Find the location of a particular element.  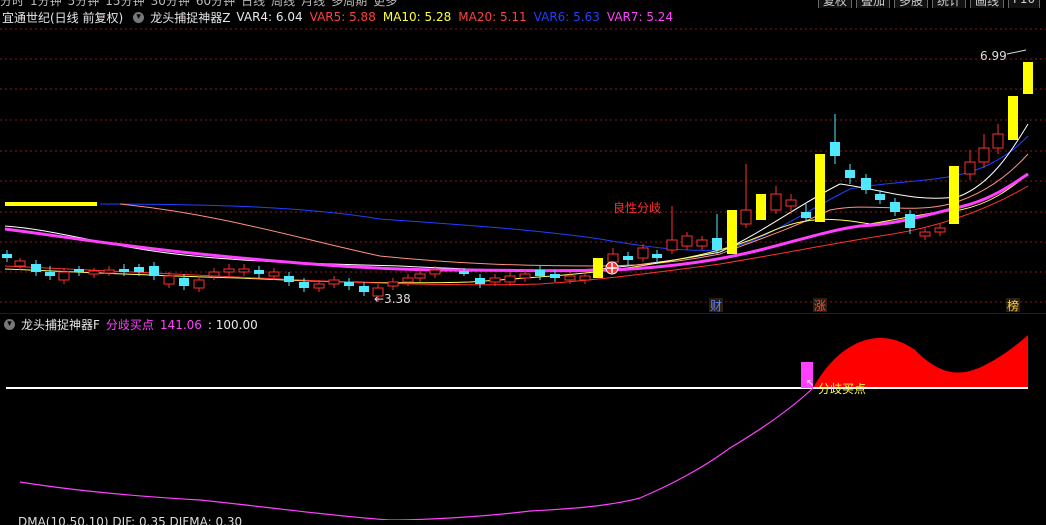

toolbar-button-3: 统计 is located at coordinates (949, 4).